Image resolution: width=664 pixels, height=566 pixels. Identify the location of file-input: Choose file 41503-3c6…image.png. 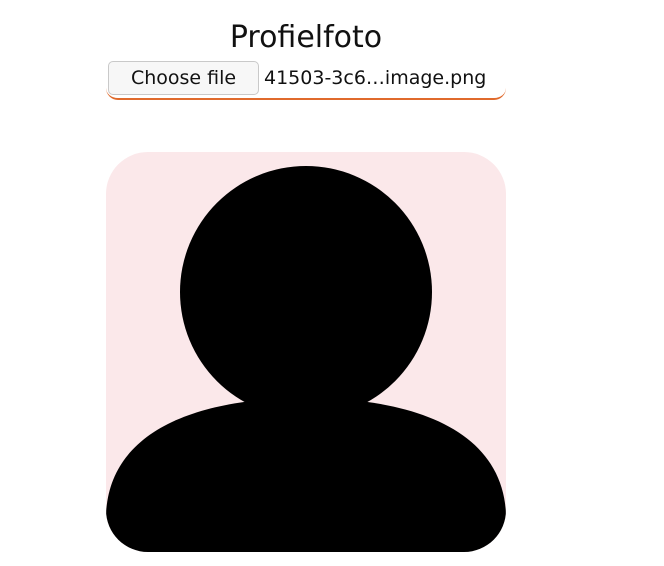
(306, 80).